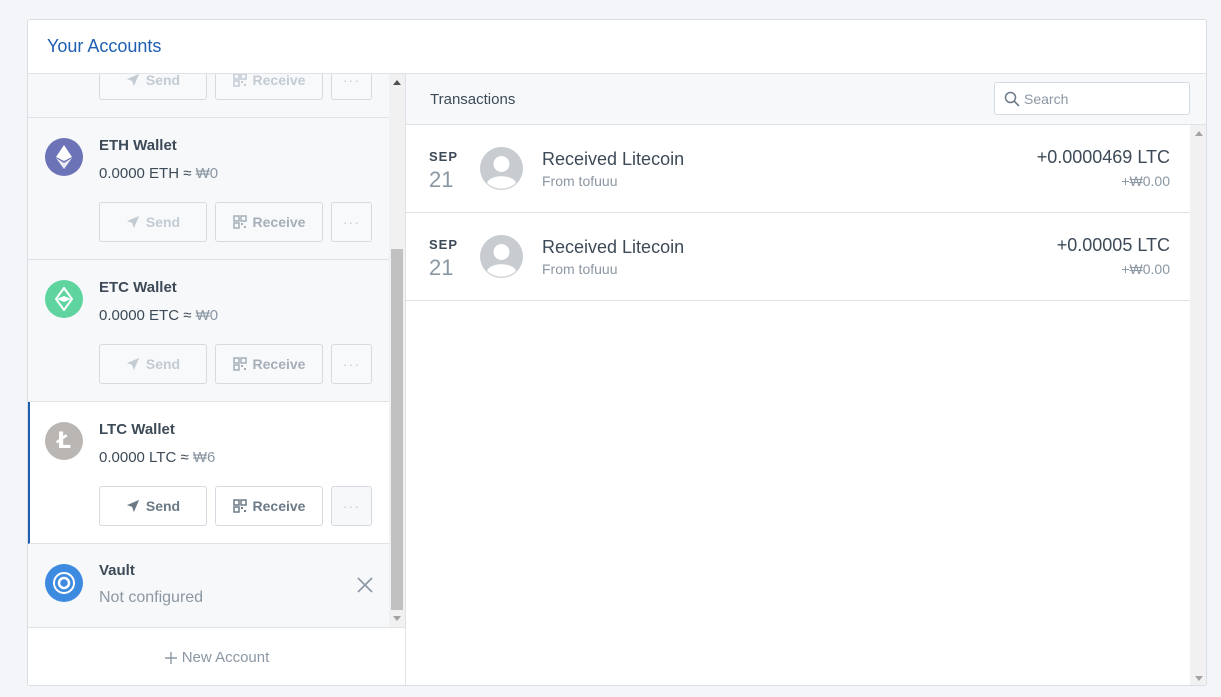 The height and width of the screenshot is (697, 1221). I want to click on vault-item: Vault Not configured, so click(208, 585).